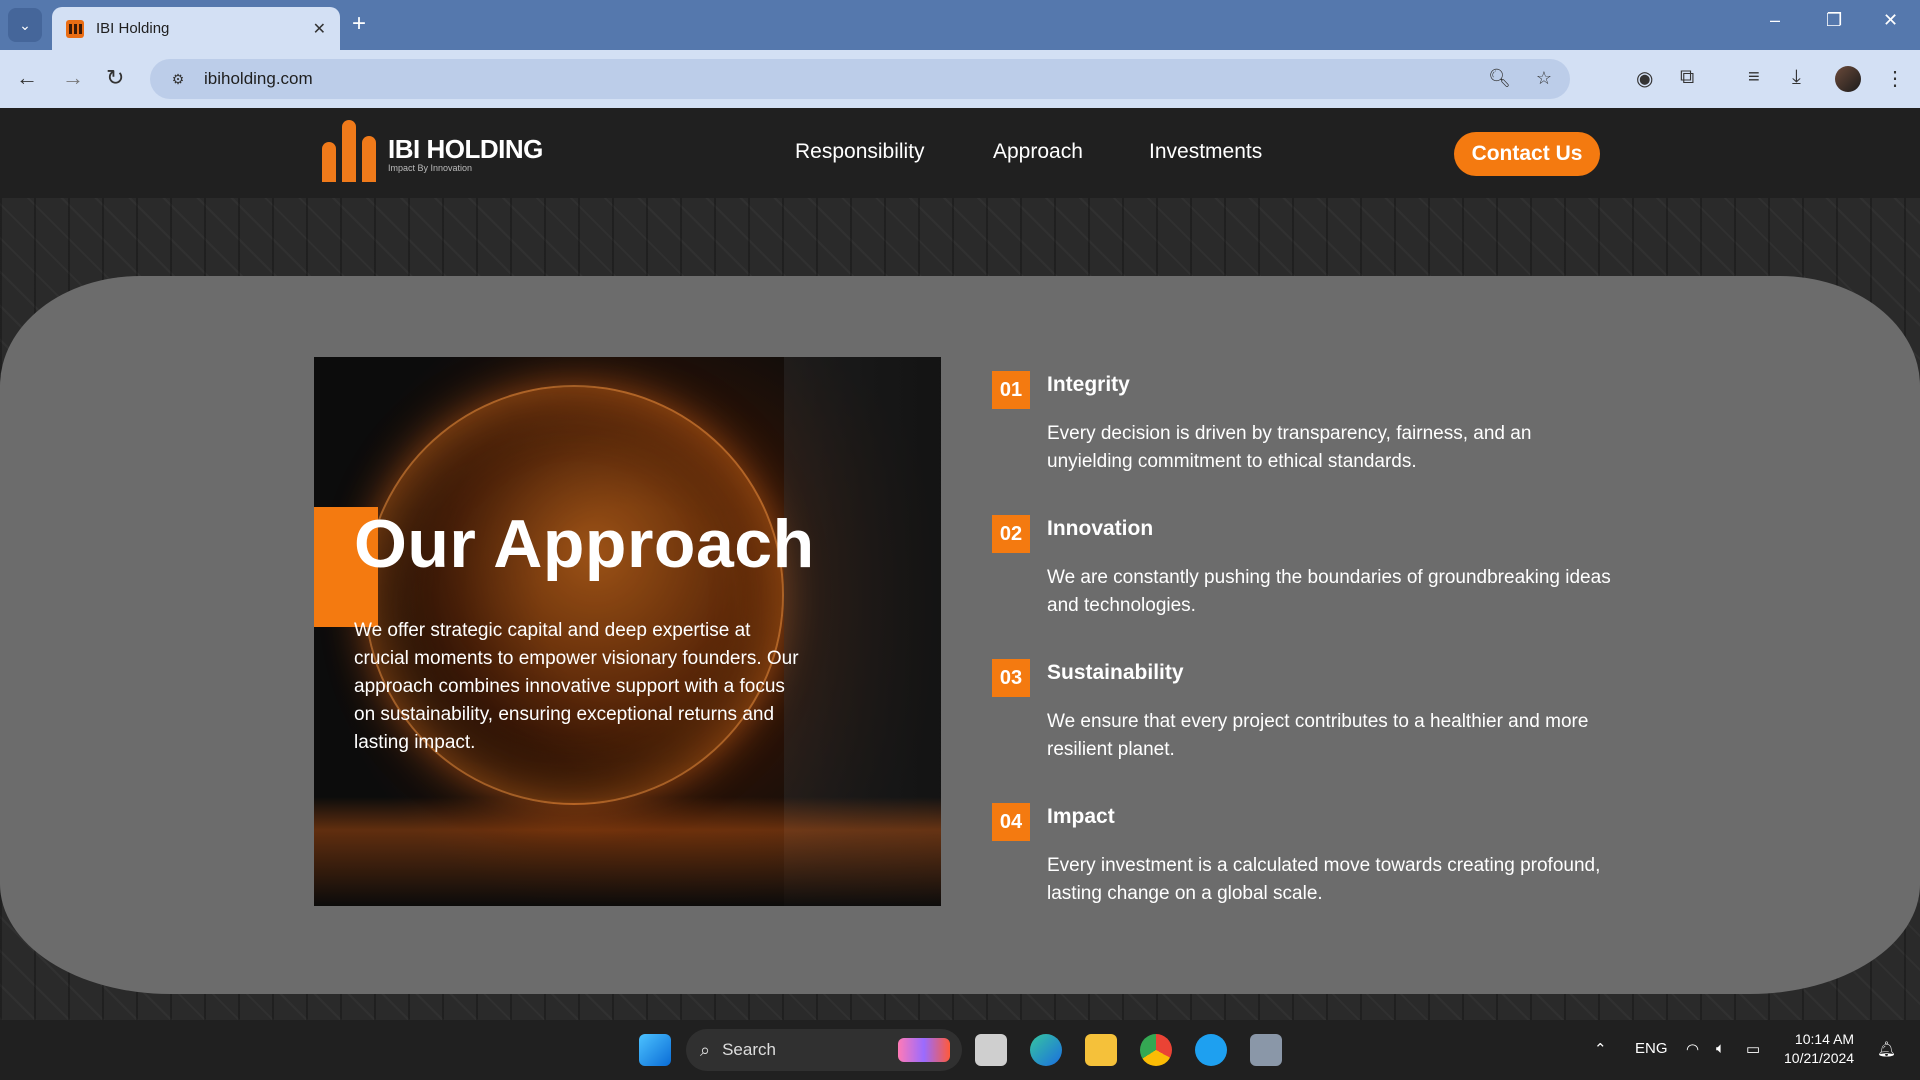  Describe the element at coordinates (705, 1049) in the screenshot. I see `search-icon: ⌕` at that location.